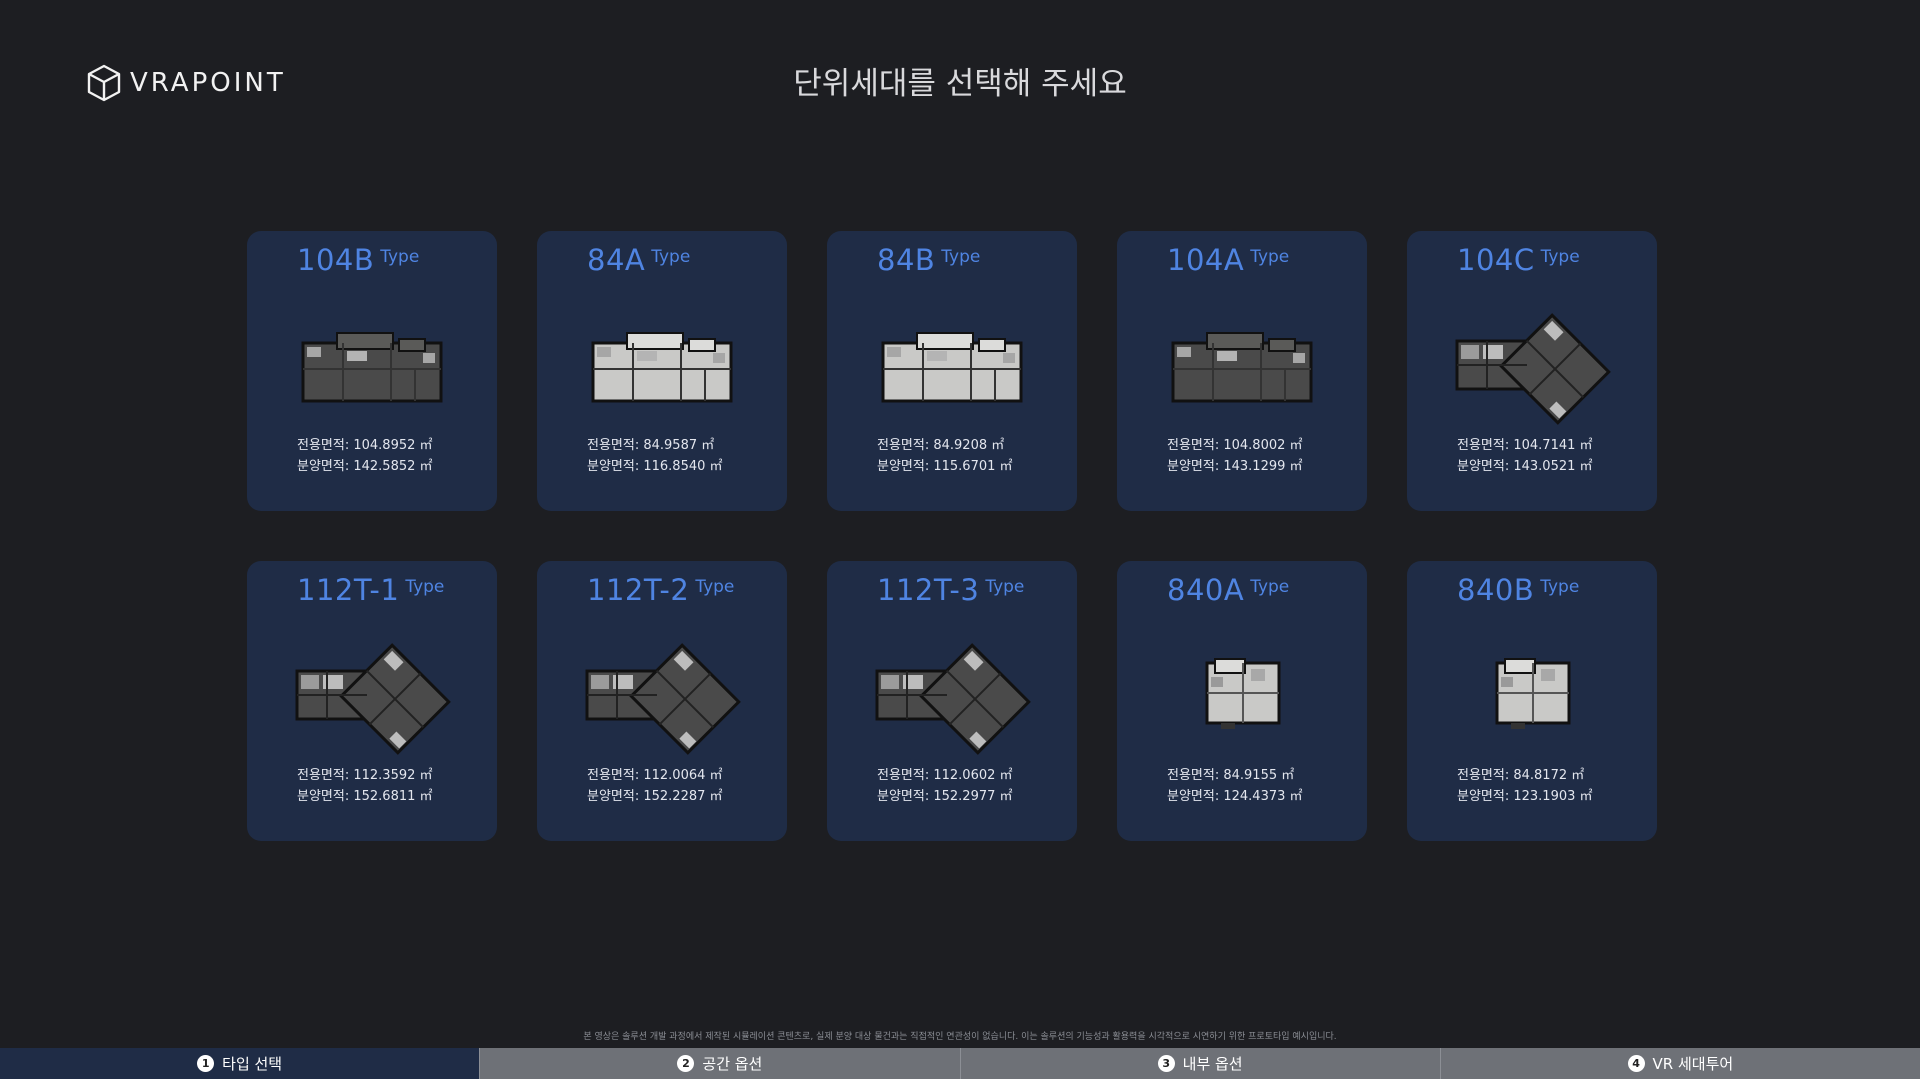 This screenshot has height=1079, width=1920. What do you see at coordinates (1525, 466) in the screenshot?
I see `supply-area-text: 분양면적: 143.0521 ㎡` at bounding box center [1525, 466].